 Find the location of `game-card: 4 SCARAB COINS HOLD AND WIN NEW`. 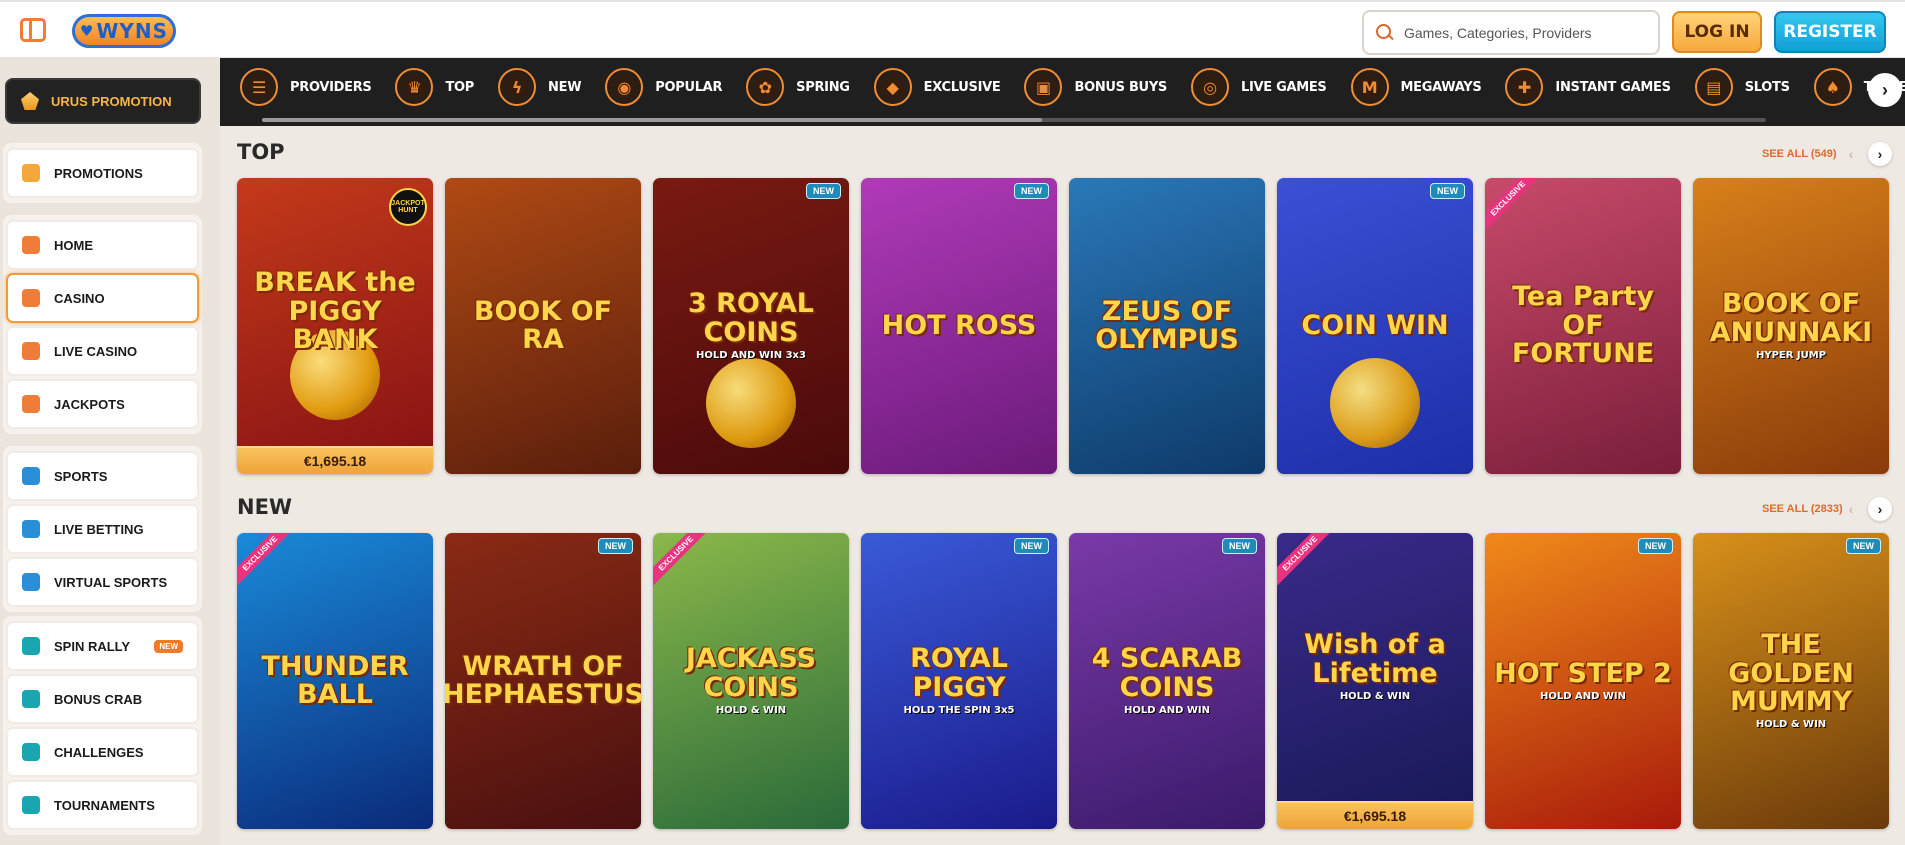

game-card: 4 SCARAB COINS HOLD AND WIN NEW is located at coordinates (1167, 681).